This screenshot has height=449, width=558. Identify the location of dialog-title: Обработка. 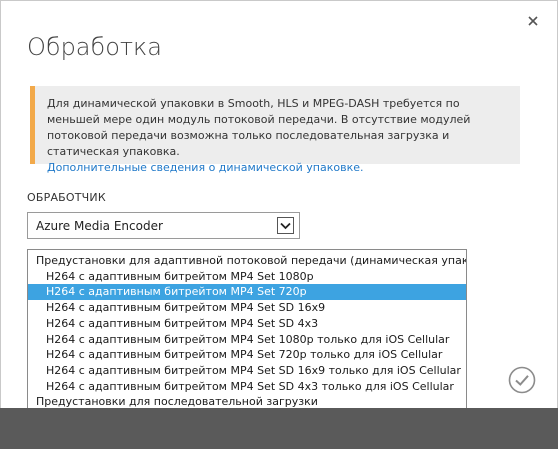
(95, 47).